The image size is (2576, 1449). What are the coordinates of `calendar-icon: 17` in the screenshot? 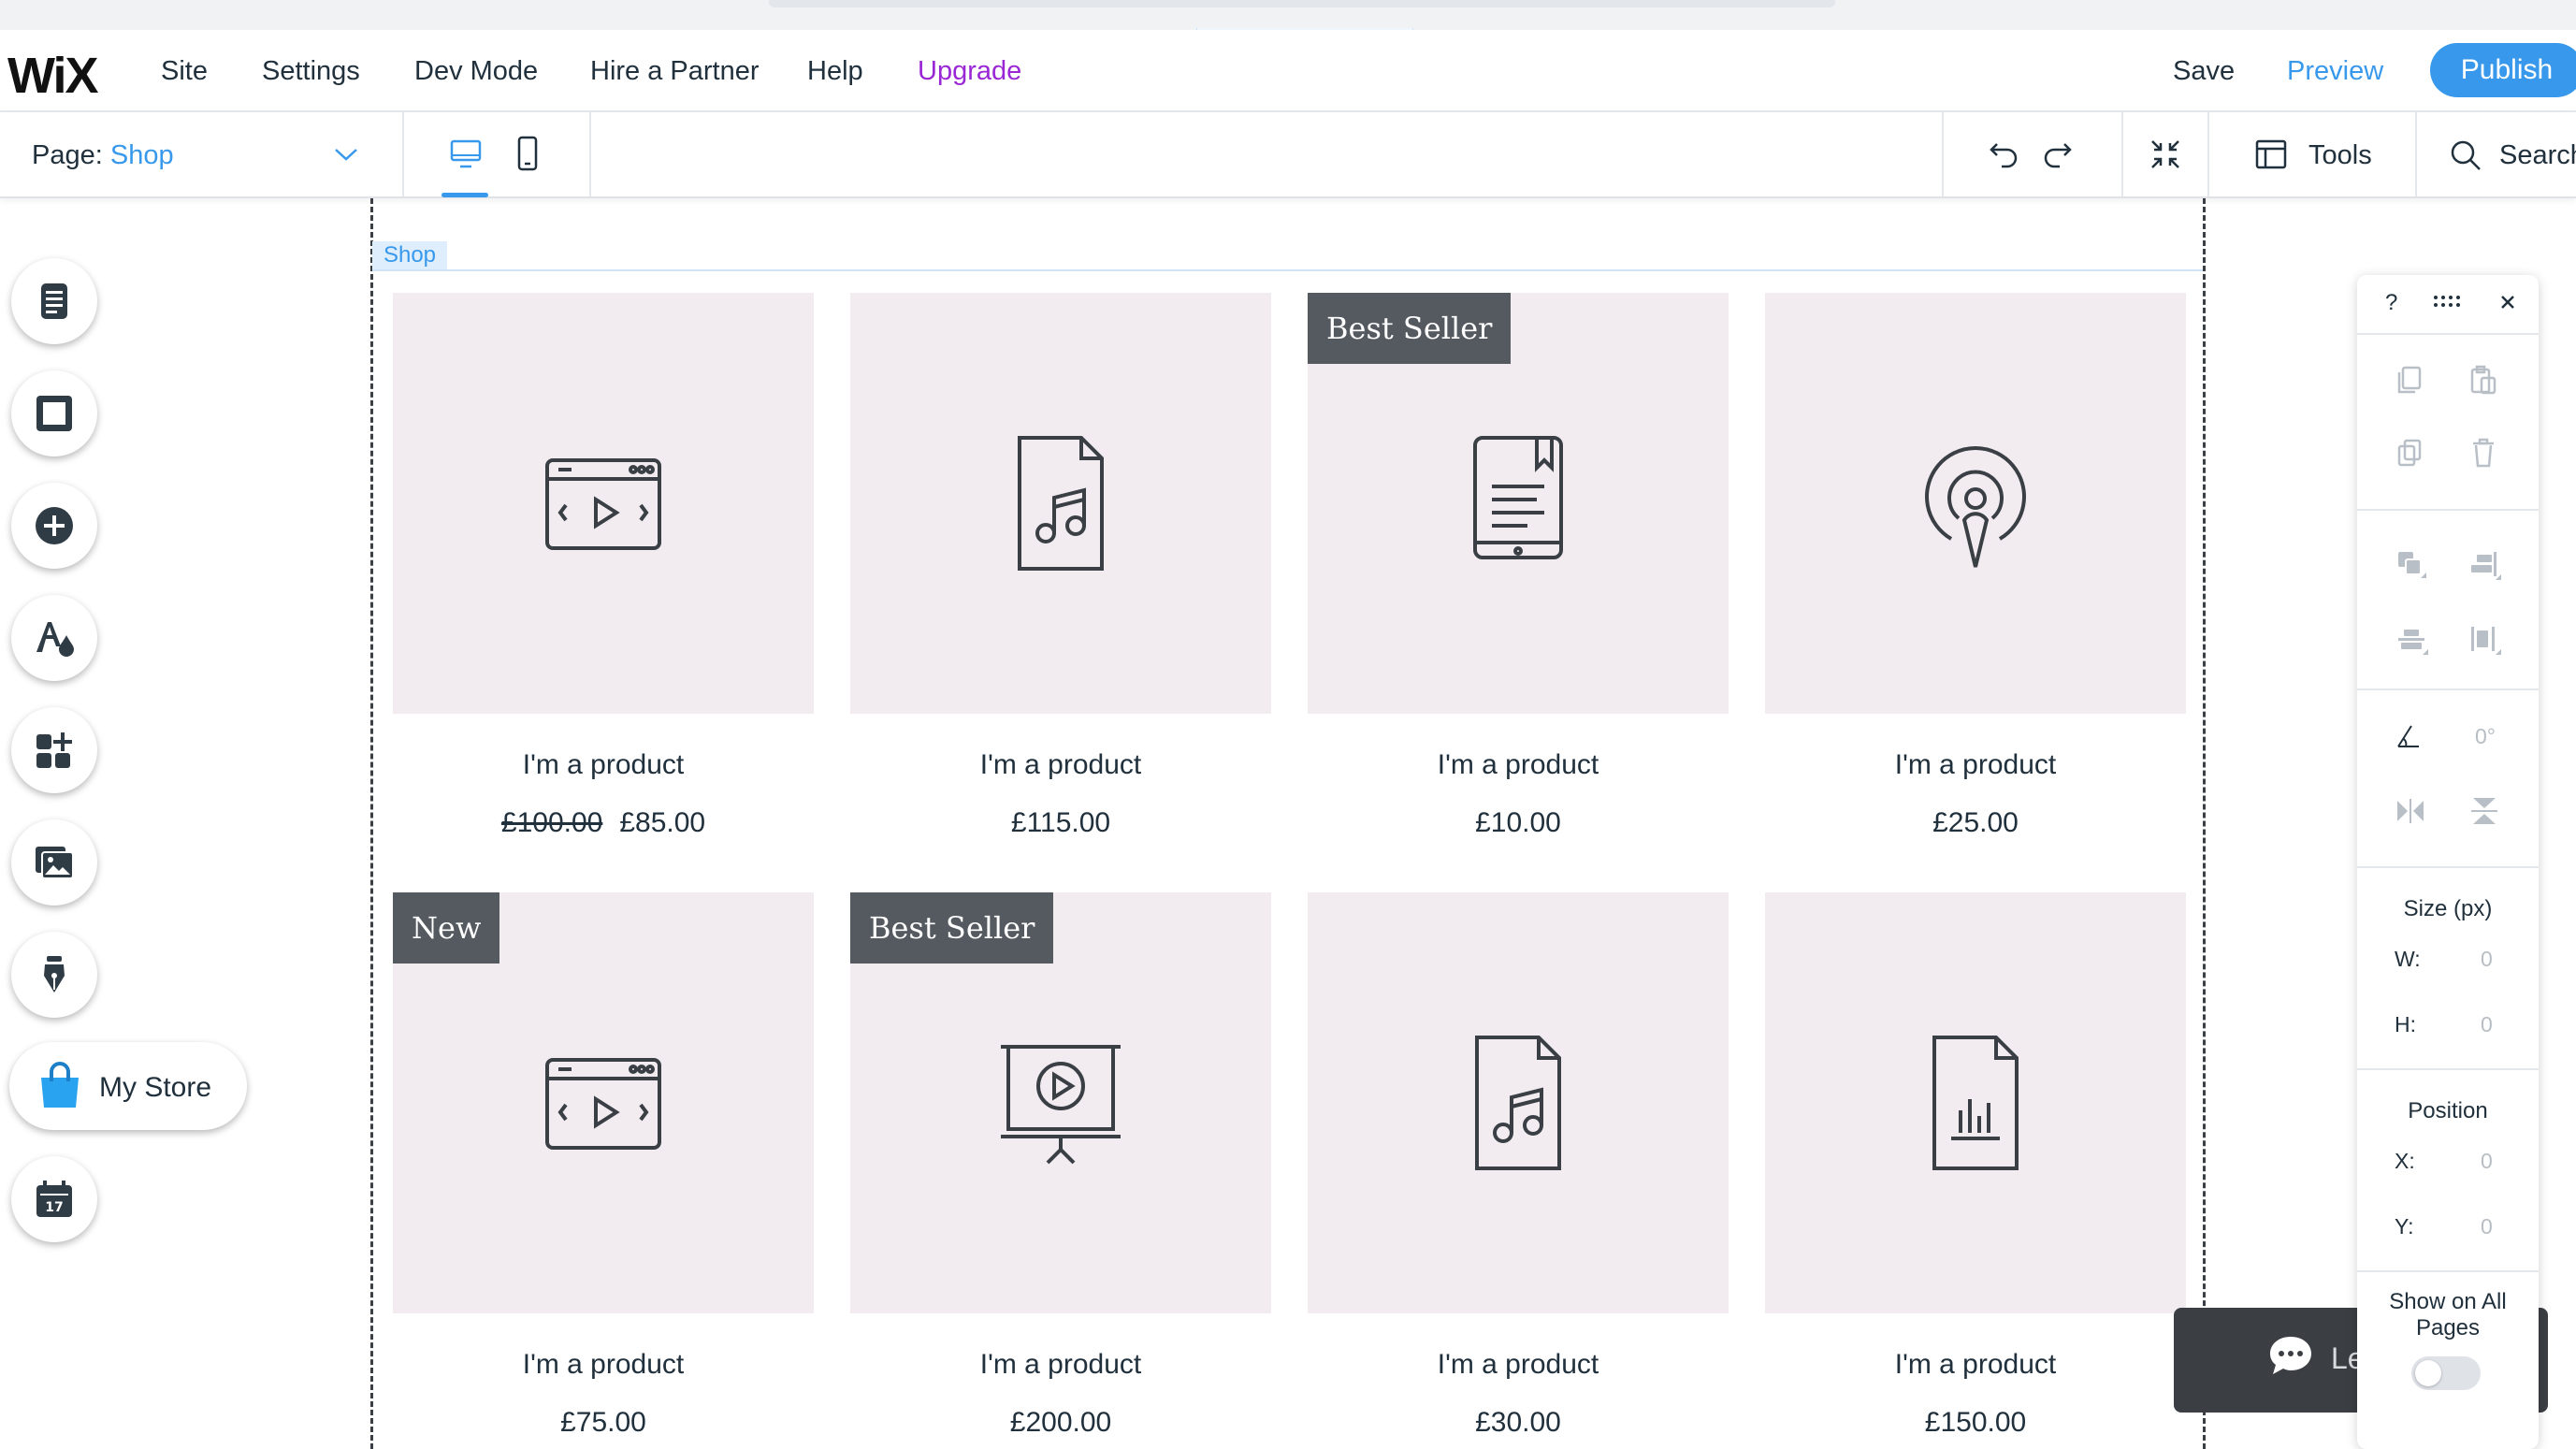 It's located at (54, 1199).